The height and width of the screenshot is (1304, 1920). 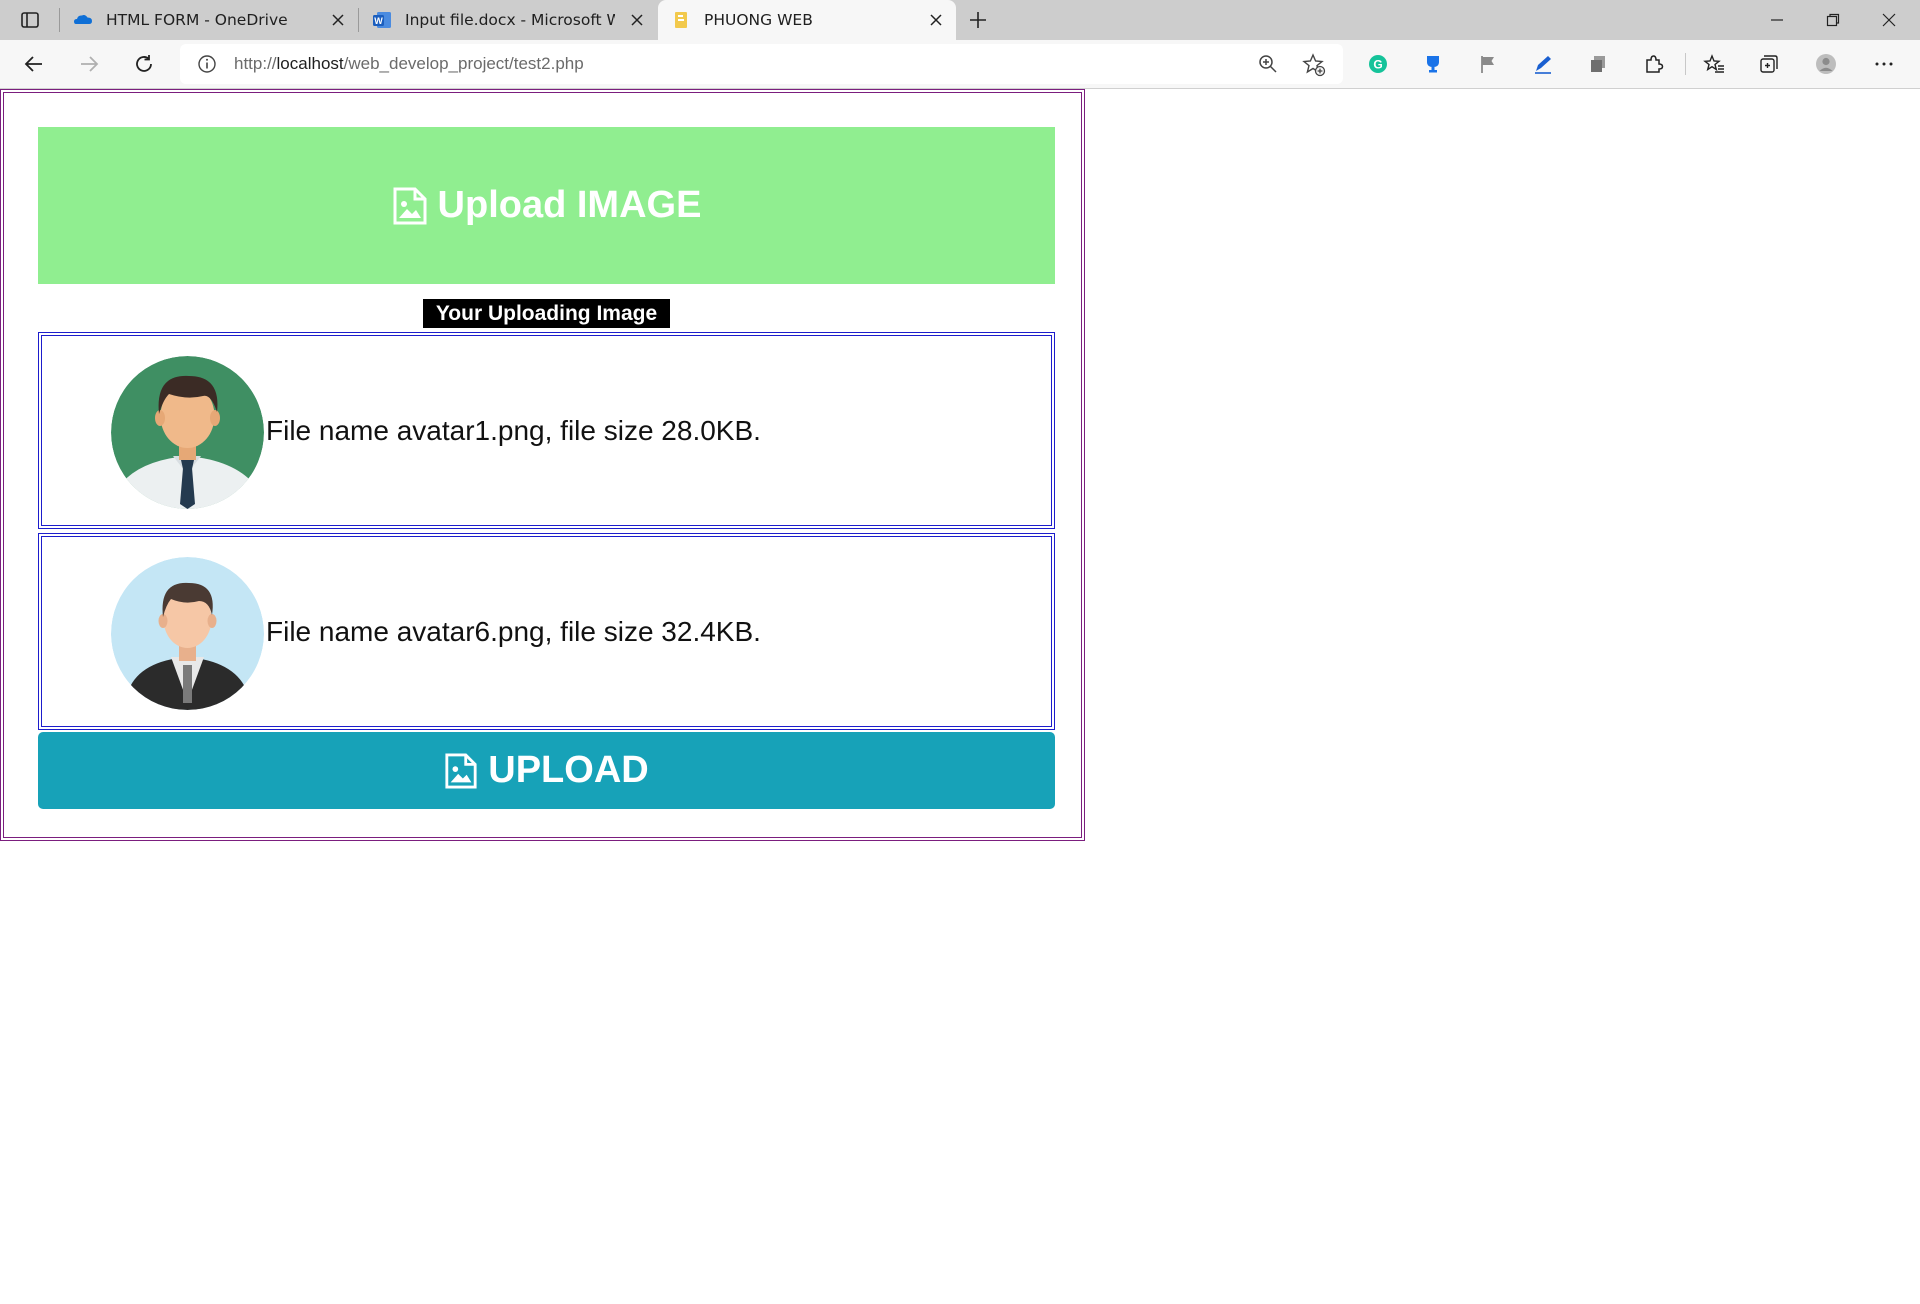 I want to click on tab-phuong-web: PHUONG WEB, so click(x=807, y=20).